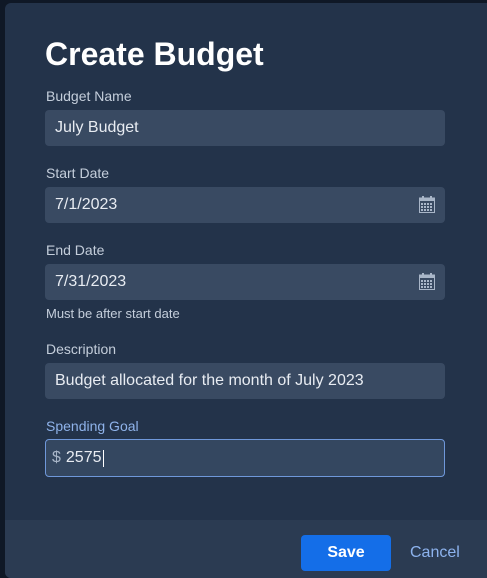 This screenshot has height=578, width=487. What do you see at coordinates (78, 173) in the screenshot?
I see `start-date-label: Start Date` at bounding box center [78, 173].